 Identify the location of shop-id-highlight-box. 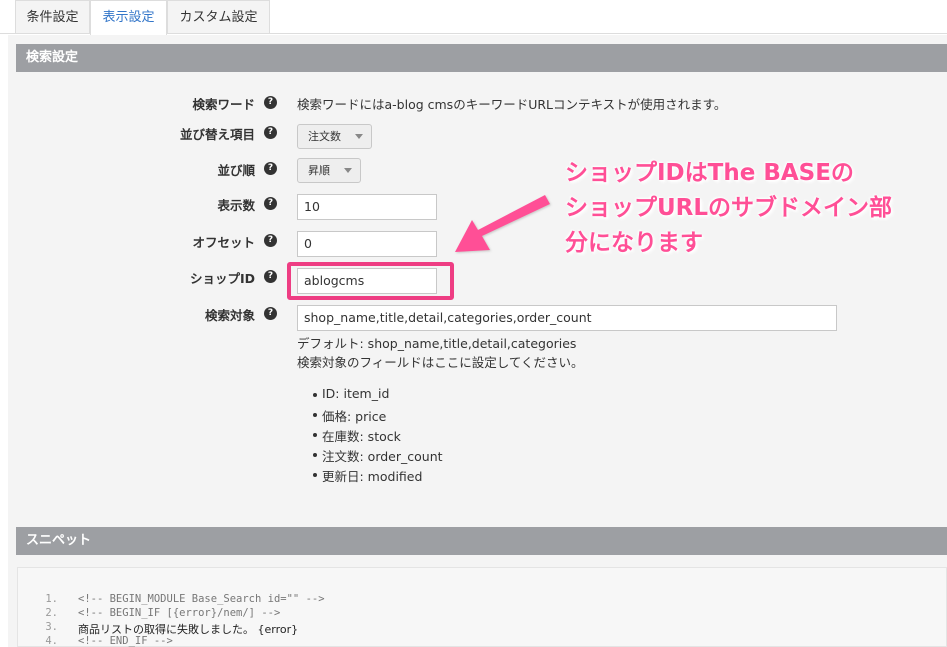
(370, 281).